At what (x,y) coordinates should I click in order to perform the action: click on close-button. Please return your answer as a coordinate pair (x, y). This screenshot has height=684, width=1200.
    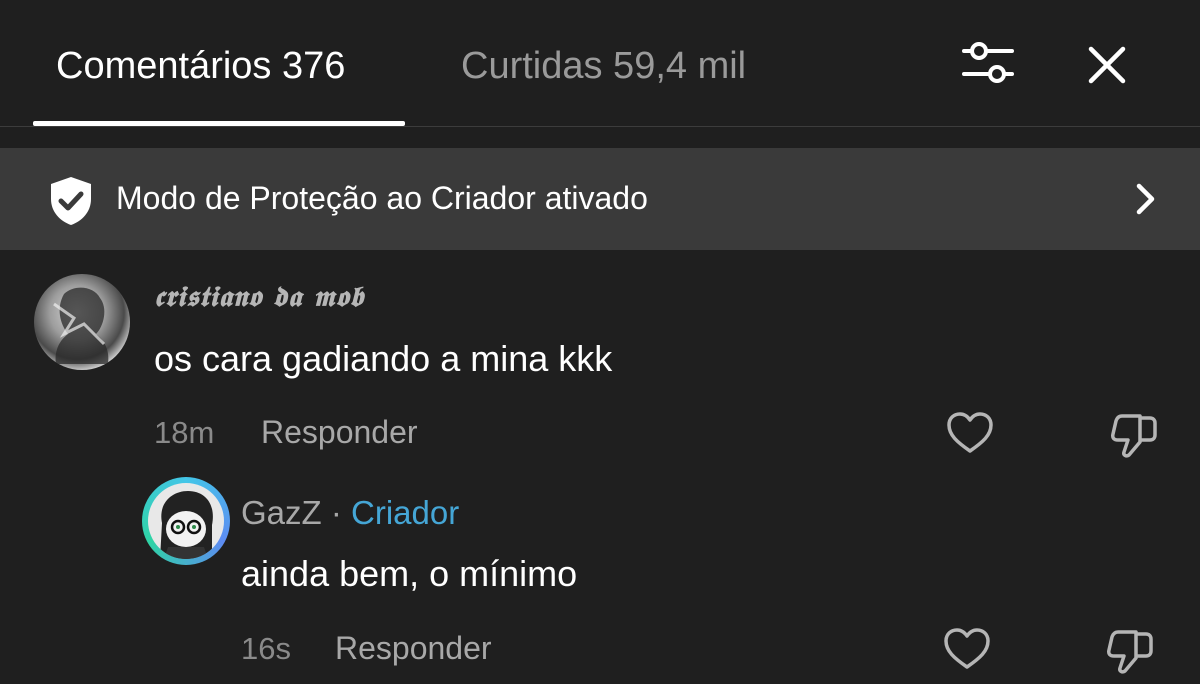
    Looking at the image, I should click on (1107, 65).